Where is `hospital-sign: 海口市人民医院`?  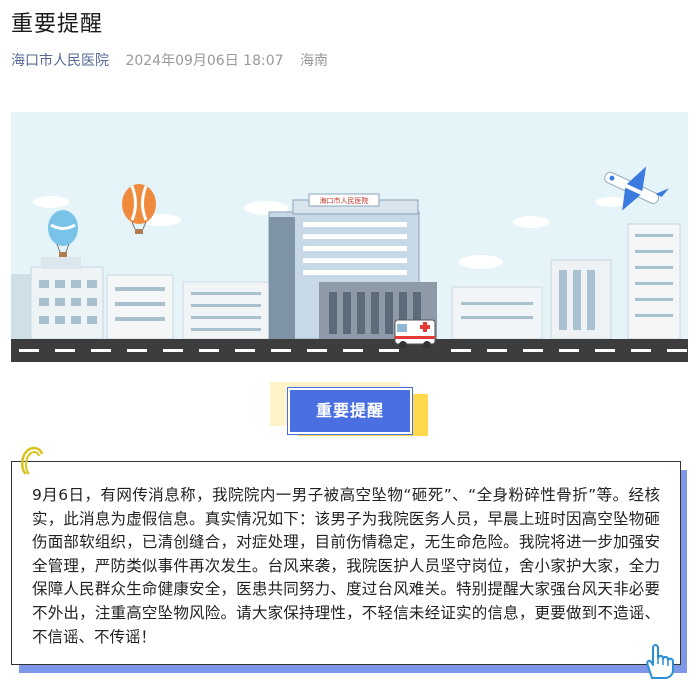 hospital-sign: 海口市人民医院 is located at coordinates (344, 200).